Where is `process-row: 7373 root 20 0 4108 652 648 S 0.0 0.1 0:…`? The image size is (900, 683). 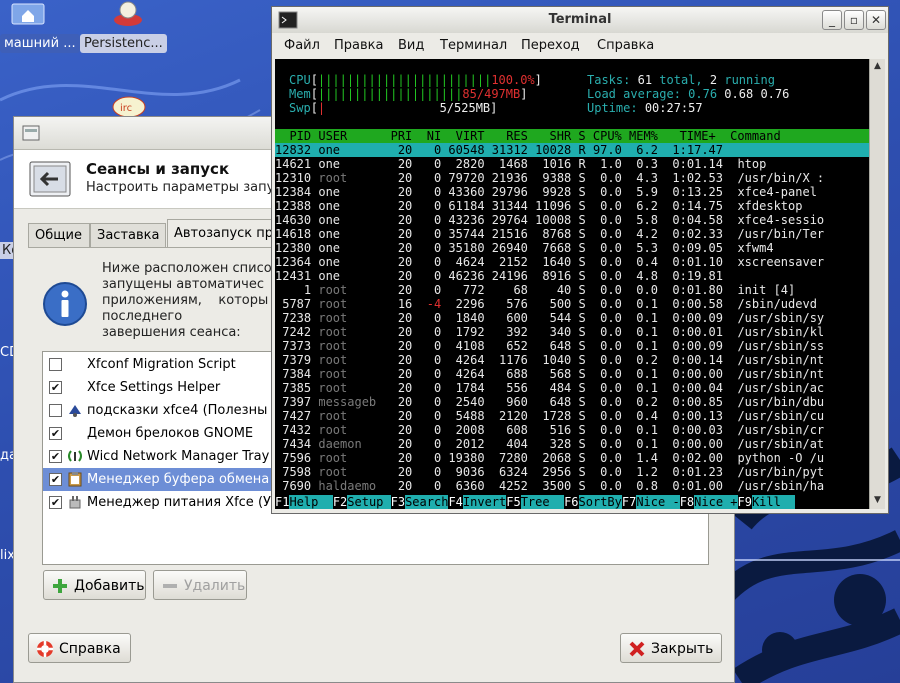
process-row: 7373 root 20 0 4108 652 648 S 0.0 0.1 0:… is located at coordinates (572, 346).